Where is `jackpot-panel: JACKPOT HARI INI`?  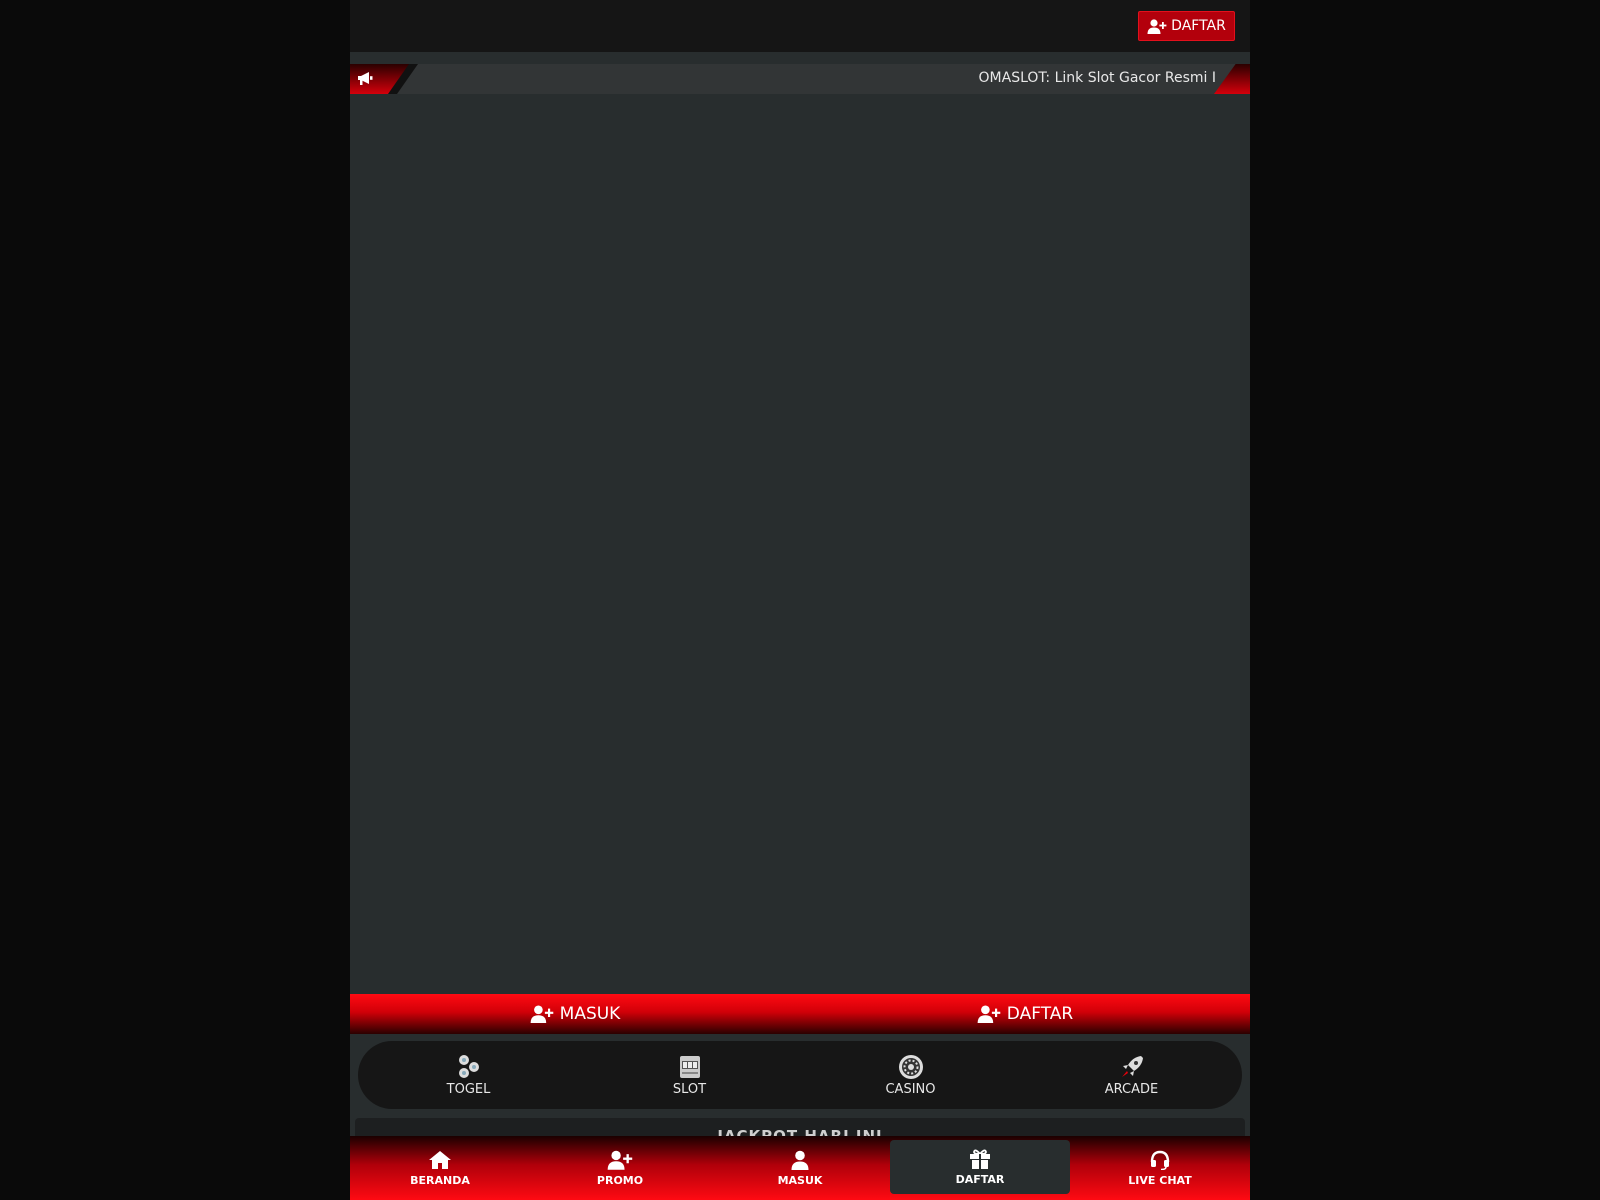
jackpot-panel: JACKPOT HARI INI is located at coordinates (800, 1128).